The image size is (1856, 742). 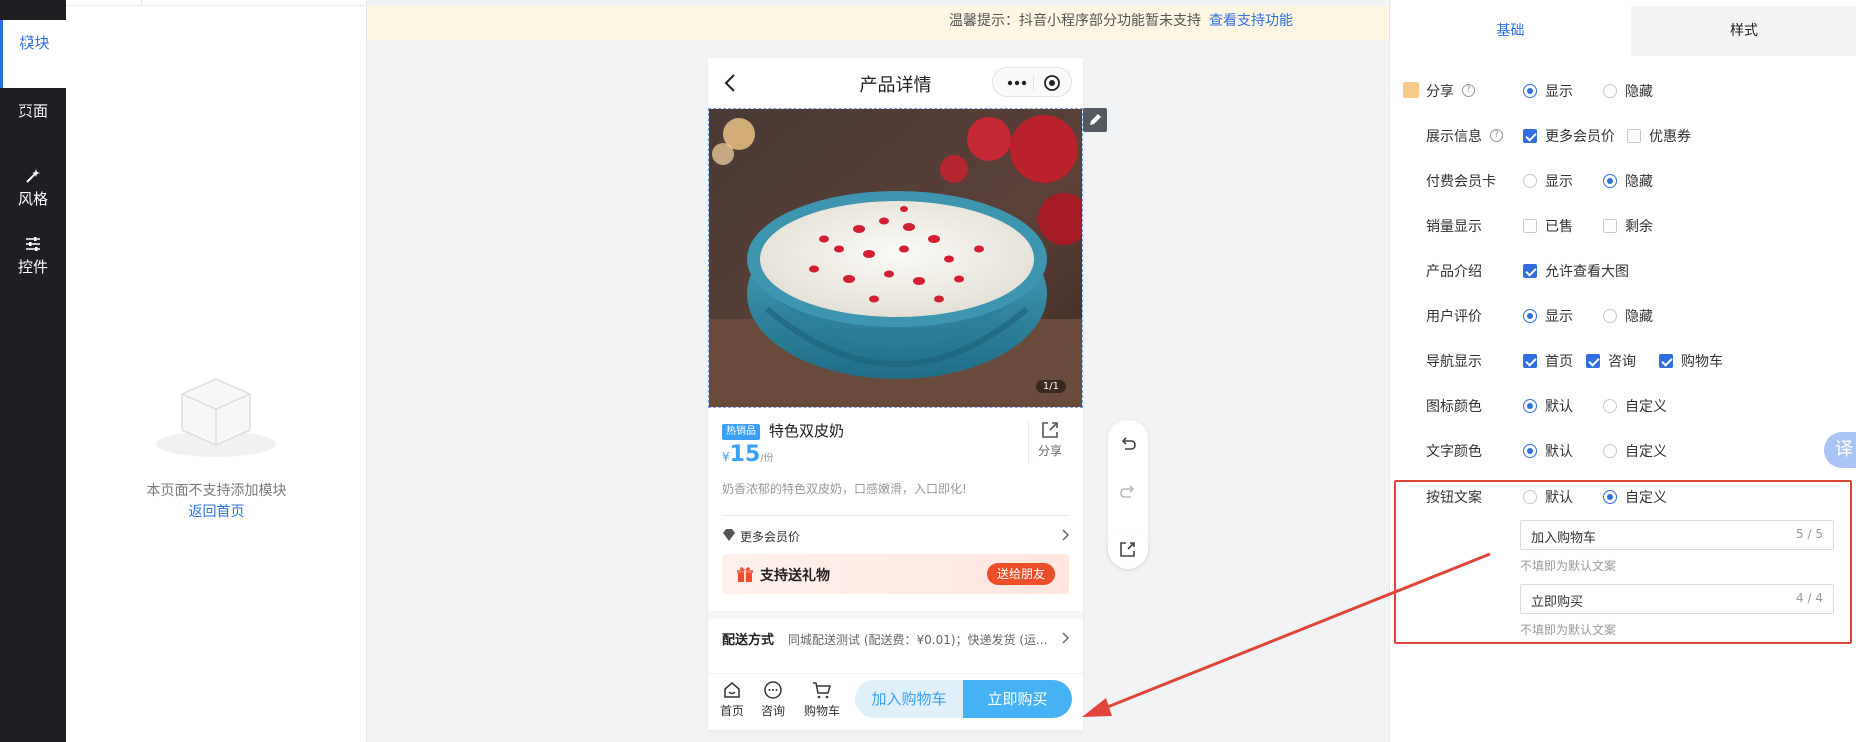 What do you see at coordinates (878, 23) in the screenshot?
I see `notice-bar: 温馨提示：抖音小程序部分功能暂未支持 查看支持功能` at bounding box center [878, 23].